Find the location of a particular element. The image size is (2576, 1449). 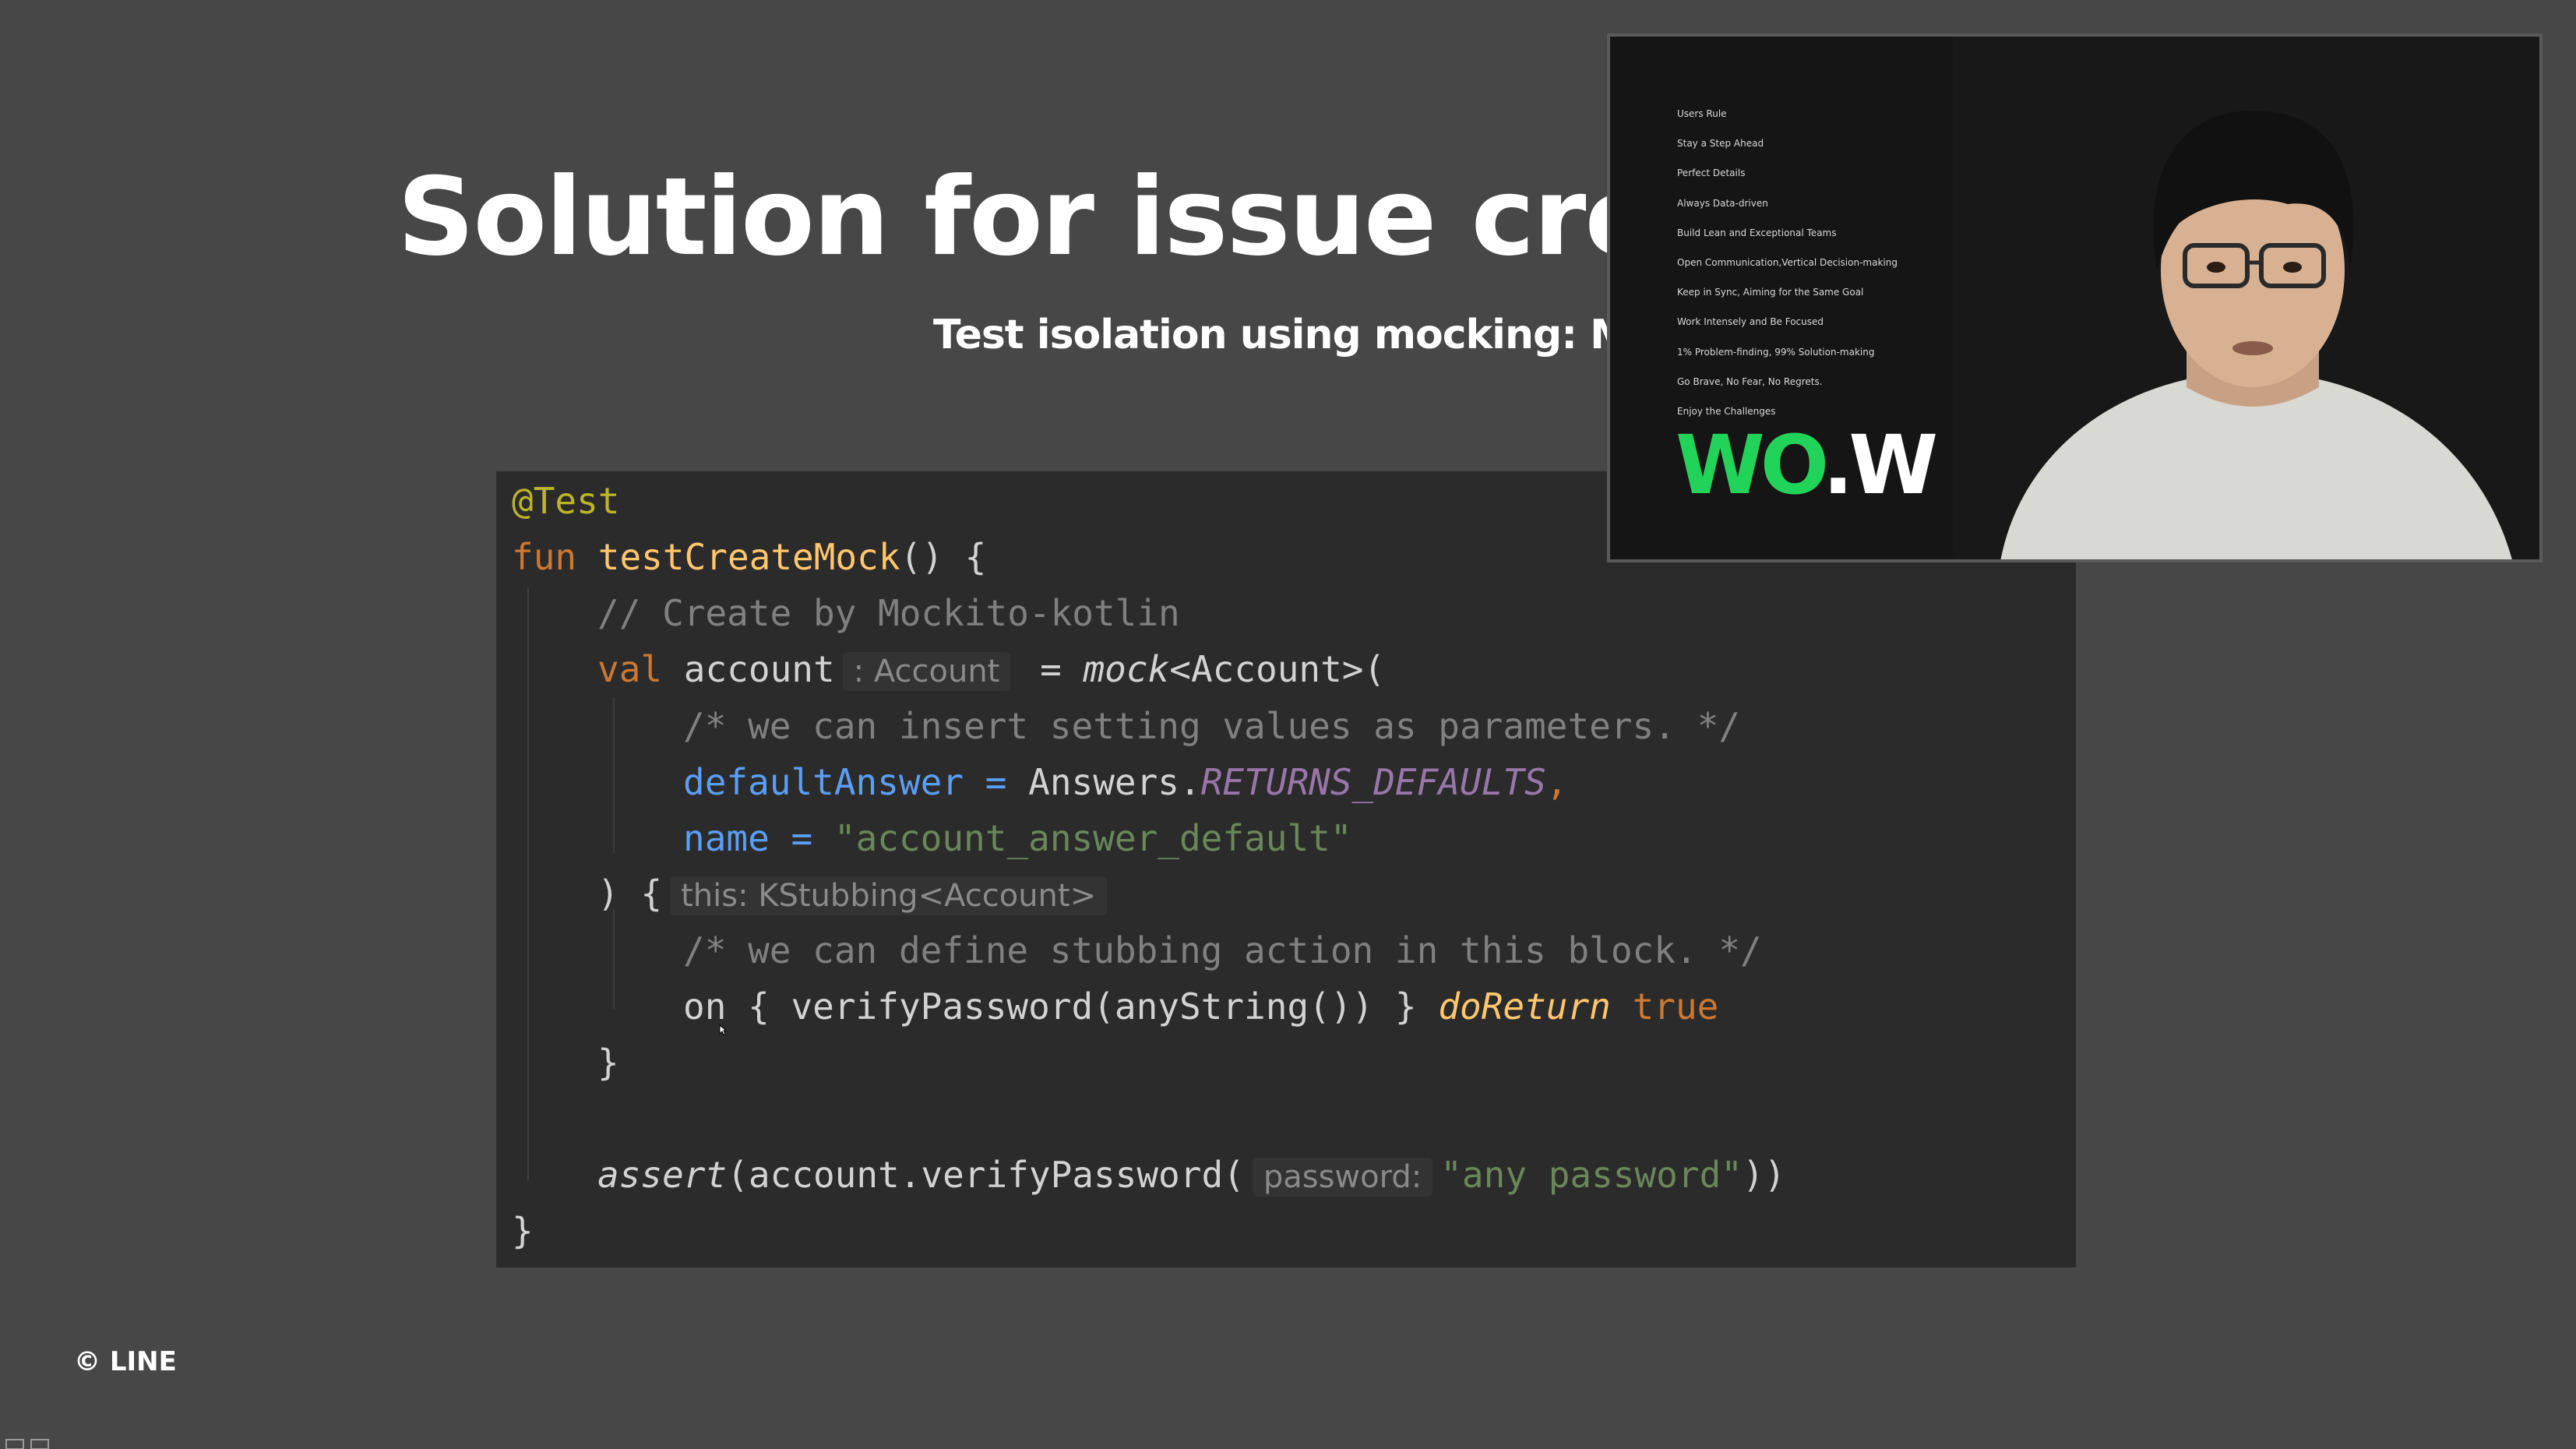

value-item: 1% Problem-finding, 99% Solution-making is located at coordinates (1776, 352).